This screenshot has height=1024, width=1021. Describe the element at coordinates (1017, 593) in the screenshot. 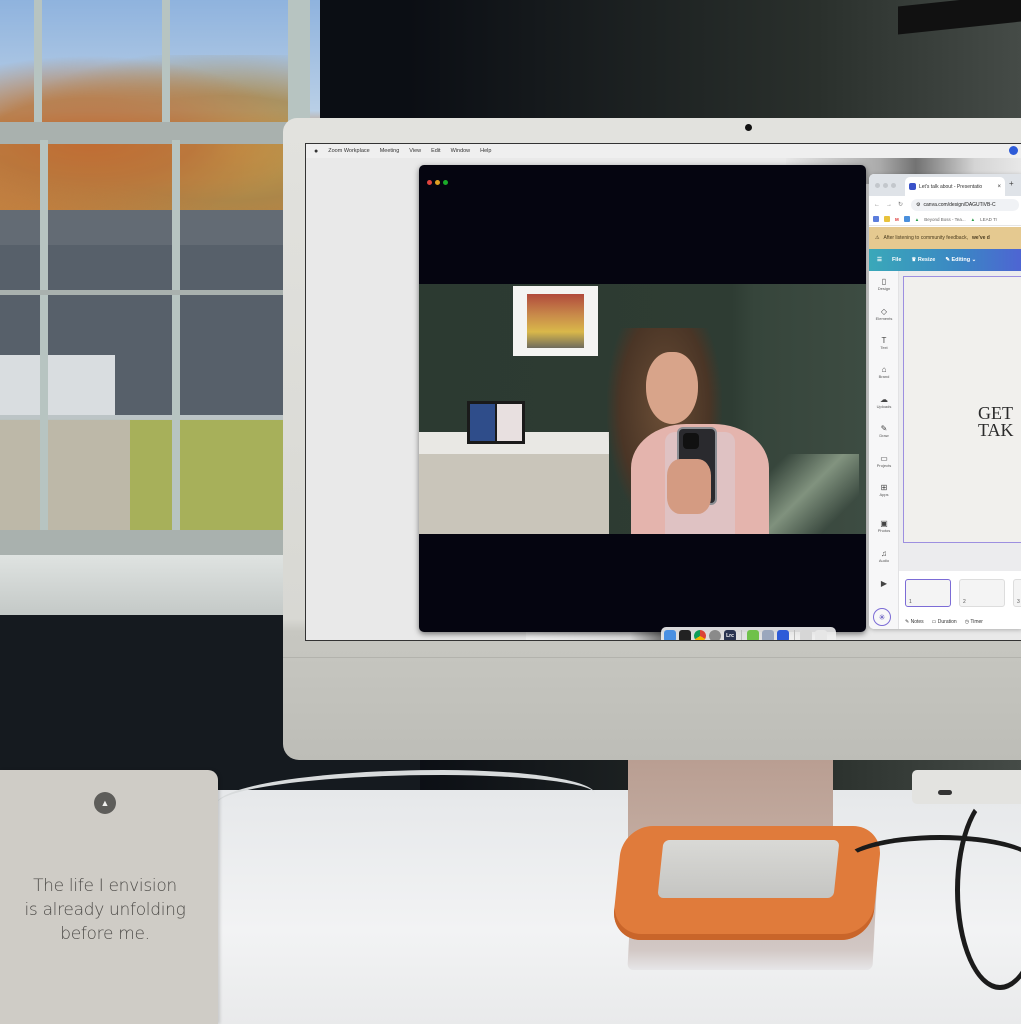

I see `slide-thumbnail: 3` at that location.